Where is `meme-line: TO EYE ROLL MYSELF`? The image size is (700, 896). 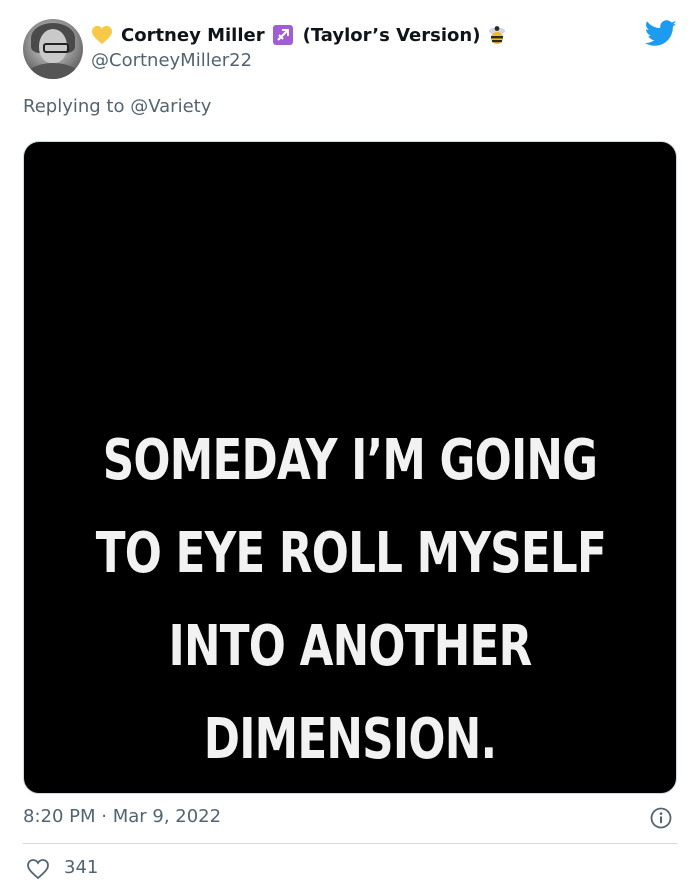 meme-line: TO EYE ROLL MYSELF is located at coordinates (351, 553).